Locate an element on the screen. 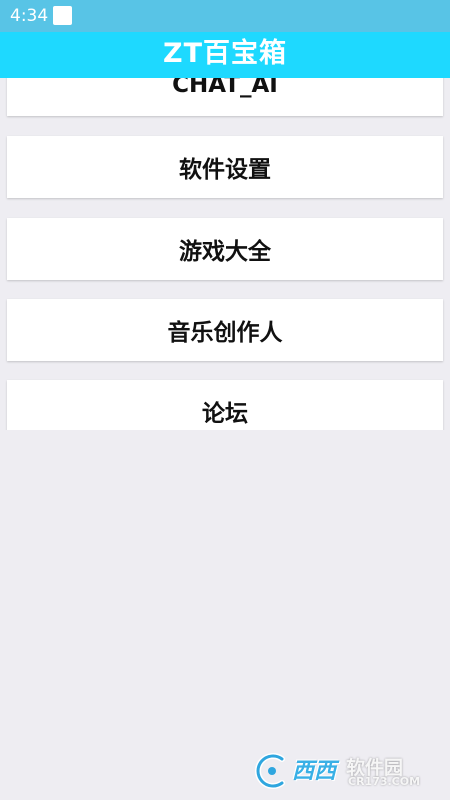 The image size is (450, 800). watermark-brand: 西西 is located at coordinates (314, 771).